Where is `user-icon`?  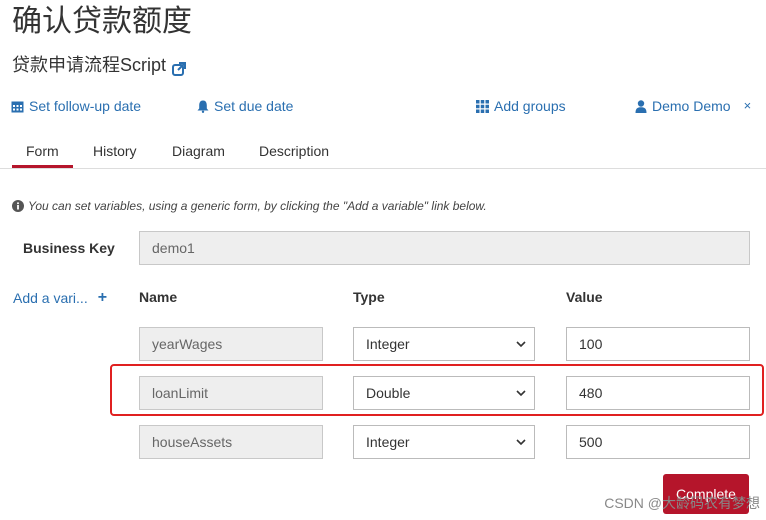
user-icon is located at coordinates (641, 106).